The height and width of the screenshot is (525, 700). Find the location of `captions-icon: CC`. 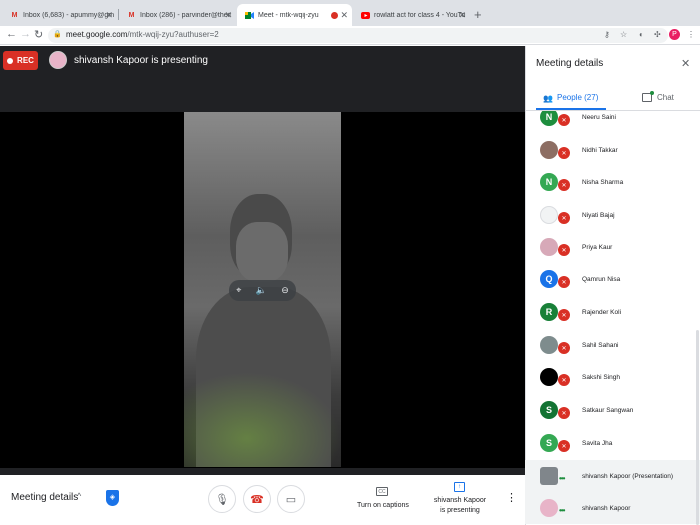

captions-icon: CC is located at coordinates (382, 491).